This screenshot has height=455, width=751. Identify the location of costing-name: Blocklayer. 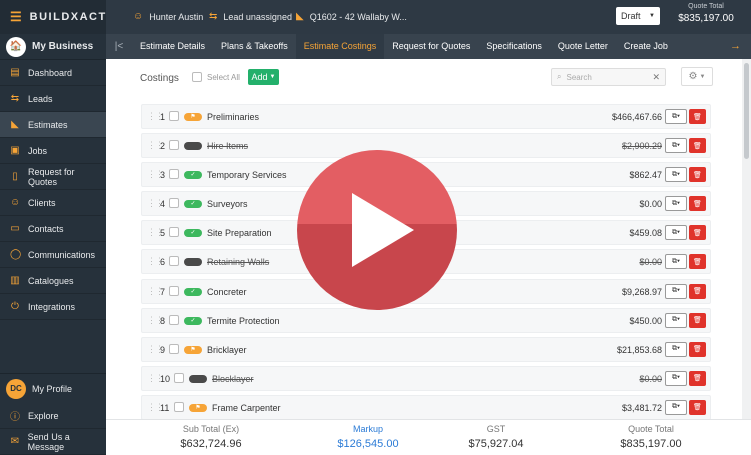
(233, 379).